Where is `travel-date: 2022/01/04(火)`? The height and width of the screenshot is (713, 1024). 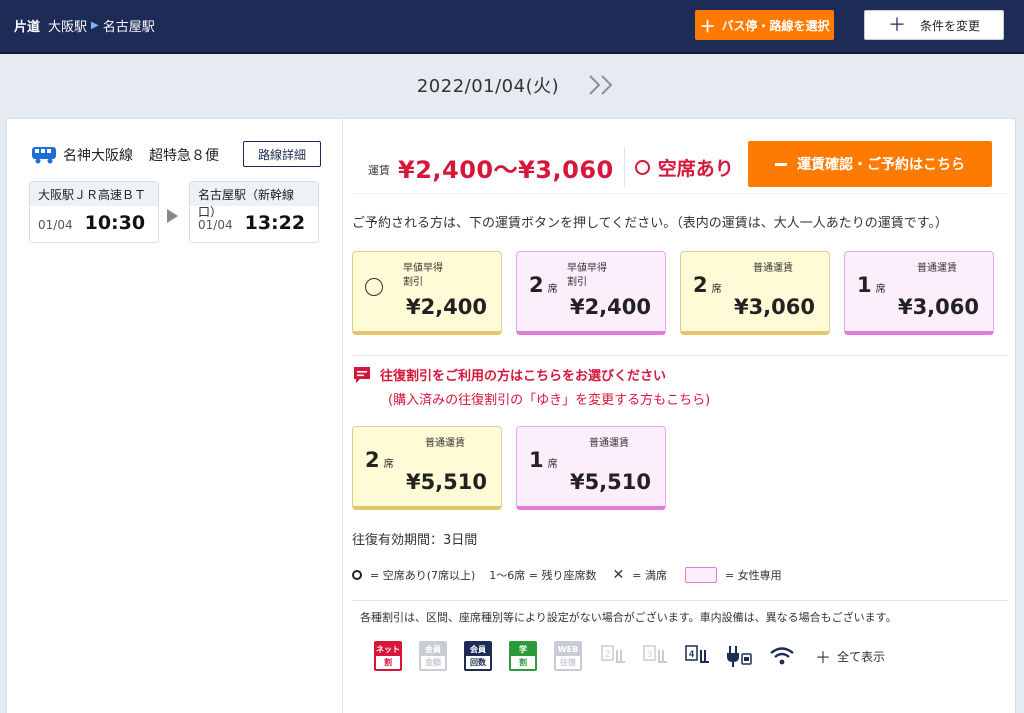
travel-date: 2022/01/04(火) is located at coordinates (488, 86).